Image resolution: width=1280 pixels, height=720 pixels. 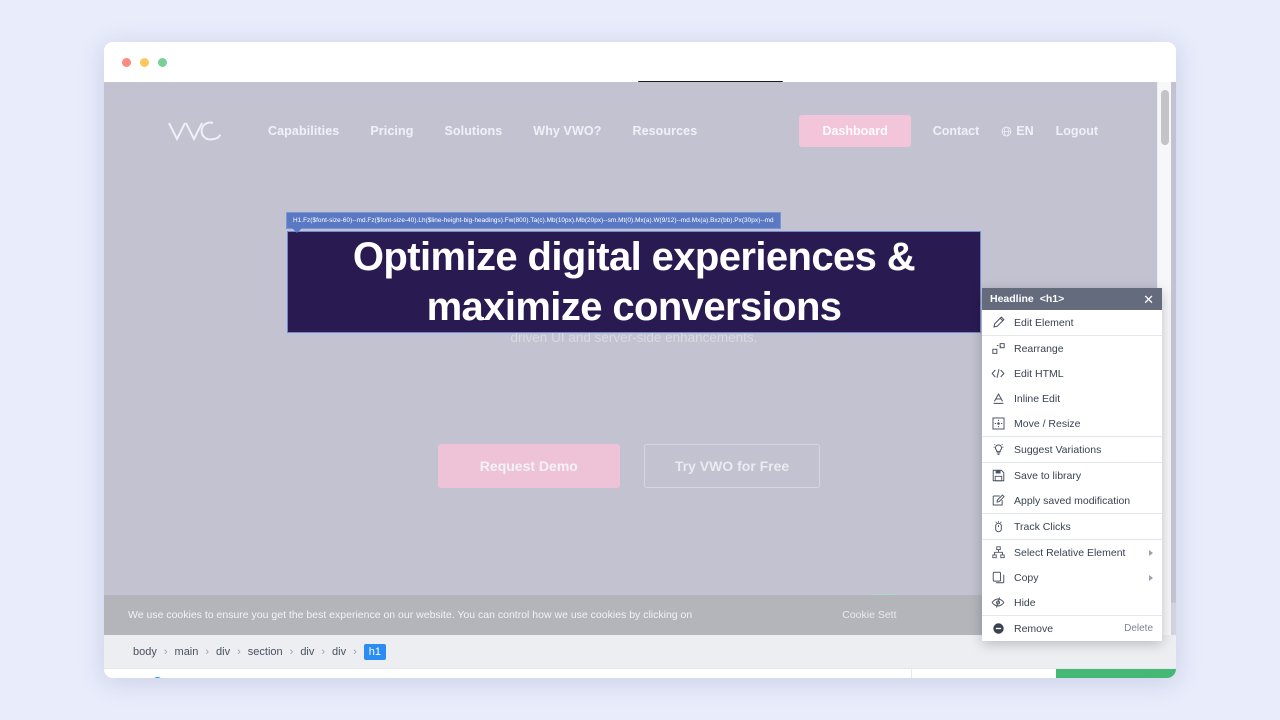 What do you see at coordinates (1072, 628) in the screenshot?
I see `menu-item-remove: Remove Delete` at bounding box center [1072, 628].